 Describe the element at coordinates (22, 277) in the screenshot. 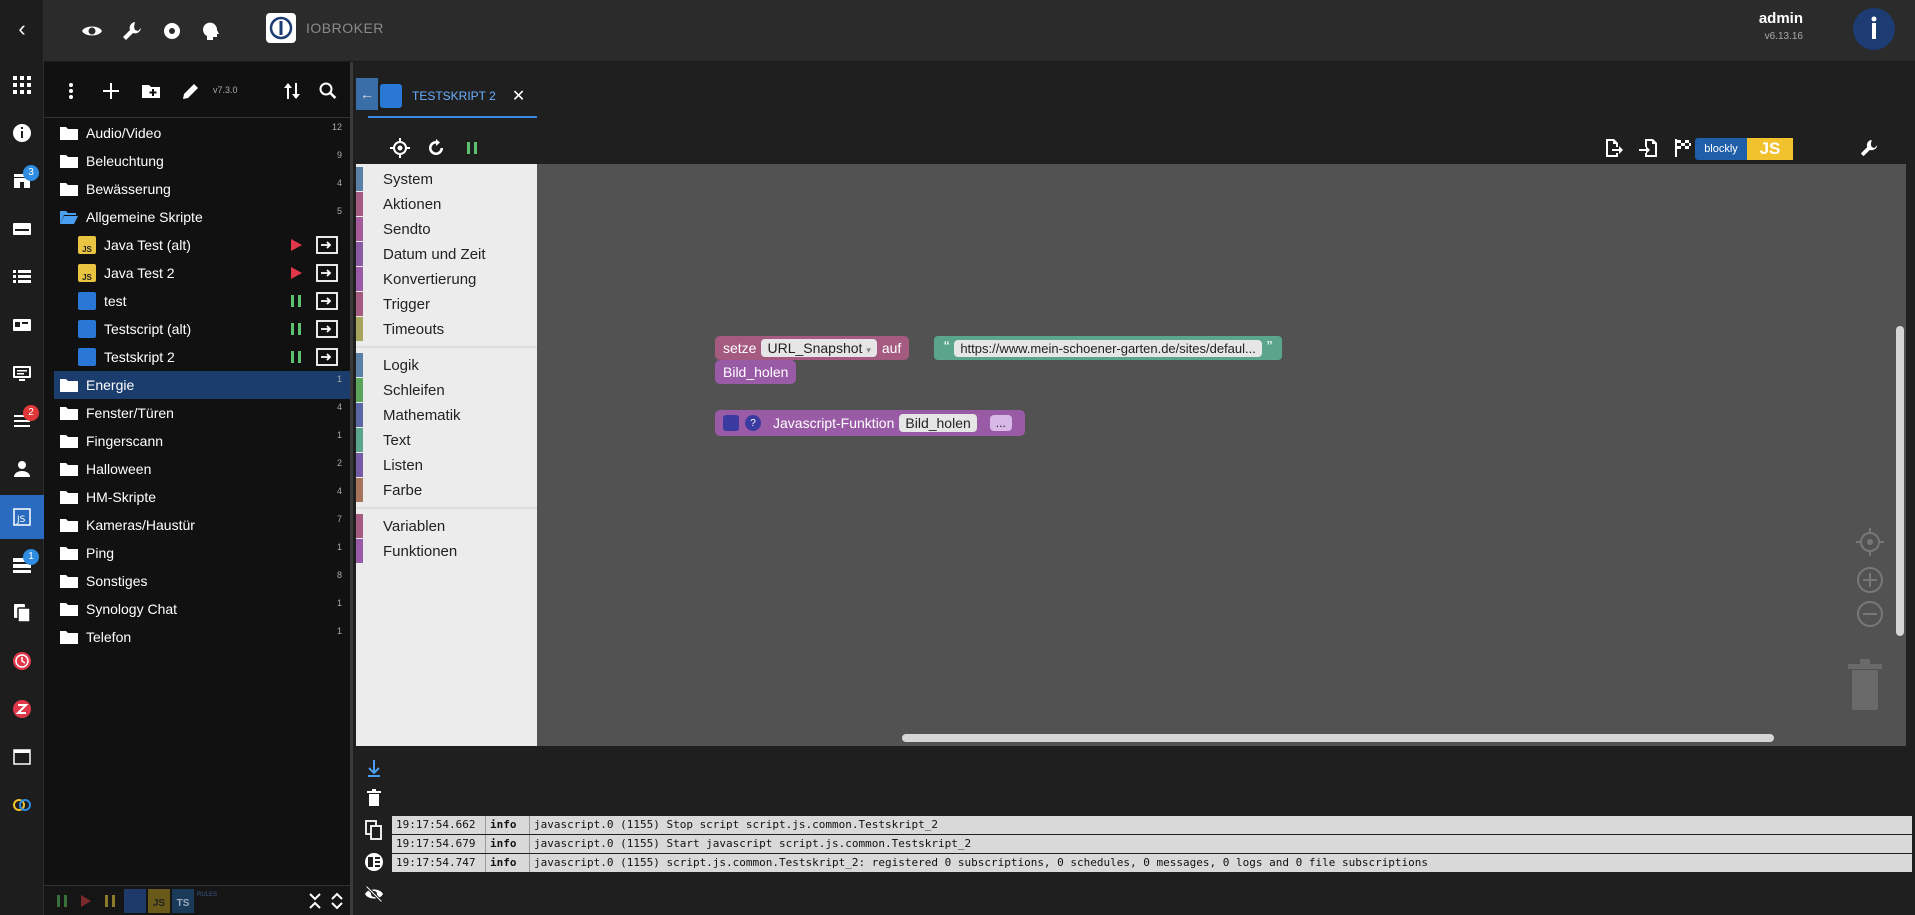

I see `nav-objects` at that location.